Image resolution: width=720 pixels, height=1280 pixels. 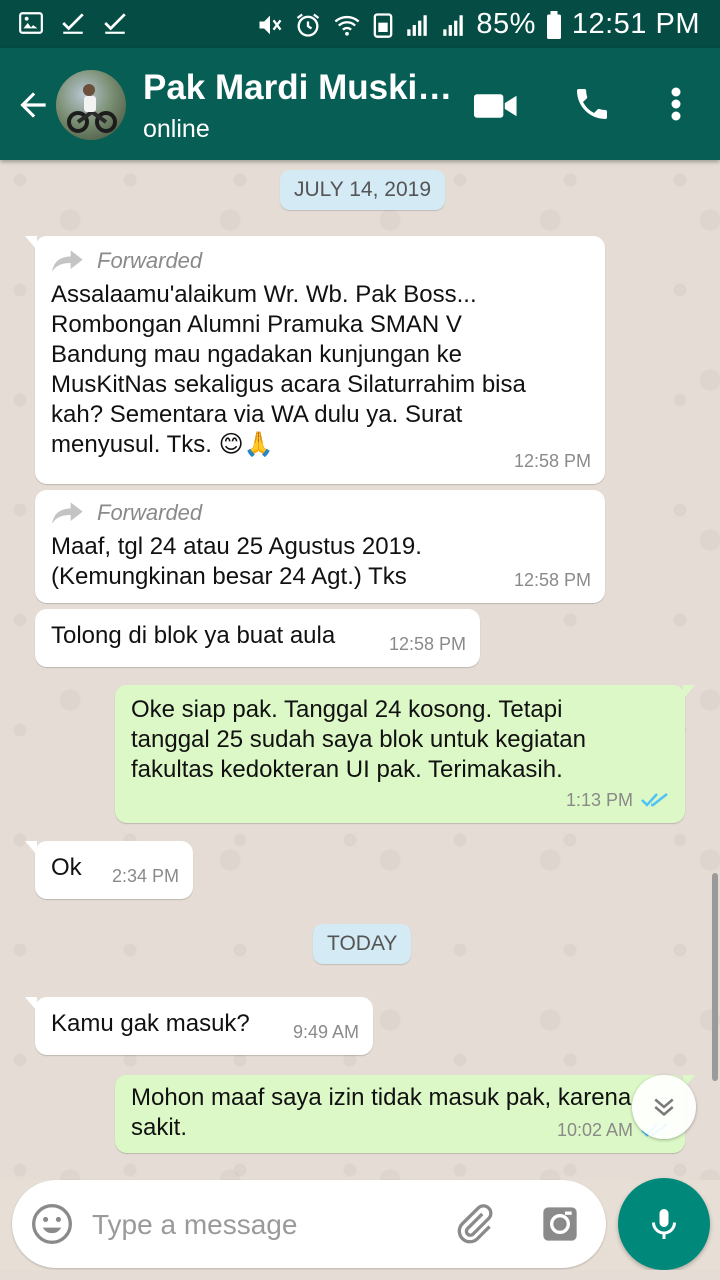 I want to click on message-bubble-incoming: Tolong di blok ya buat aula 12:58 PM, so click(x=257, y=638).